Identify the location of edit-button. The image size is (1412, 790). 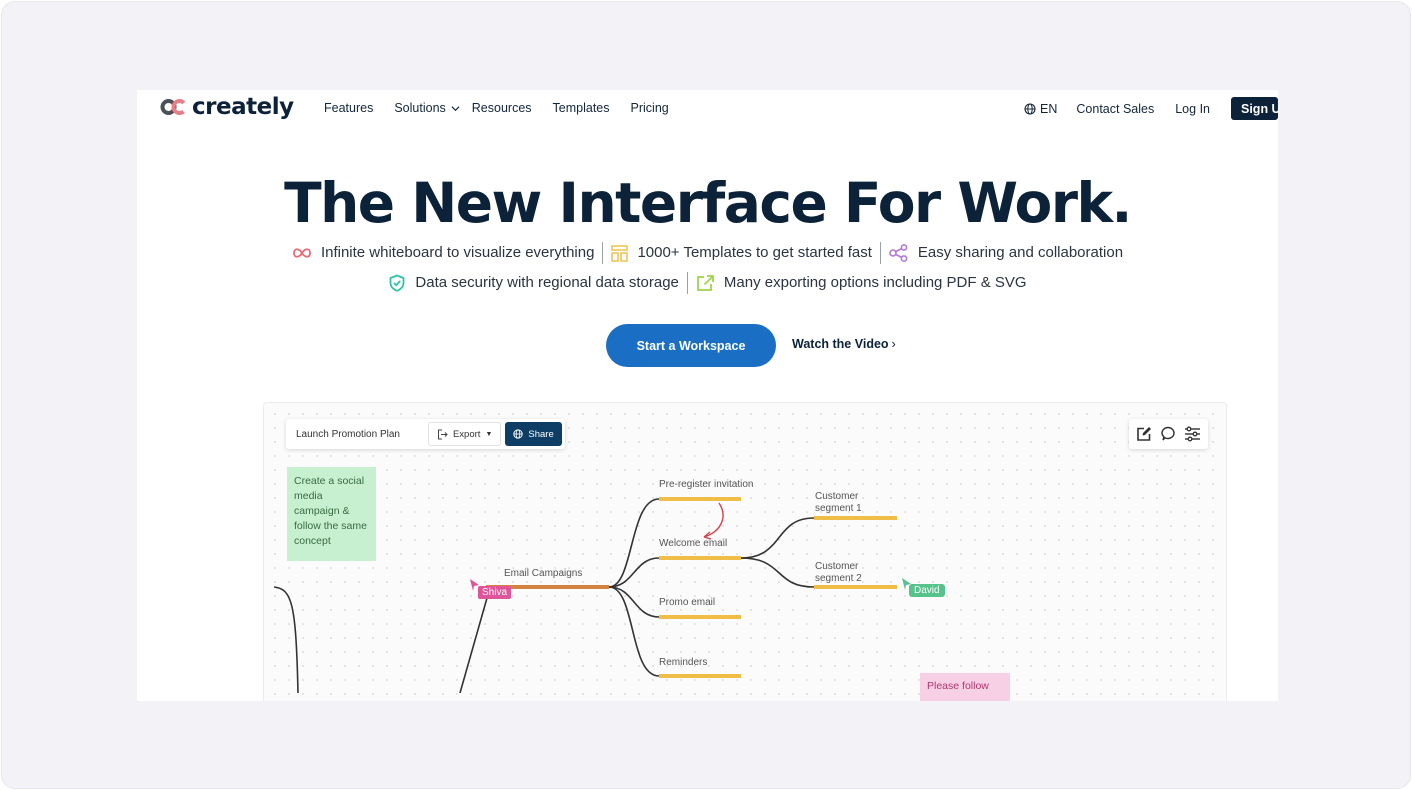
(1144, 434).